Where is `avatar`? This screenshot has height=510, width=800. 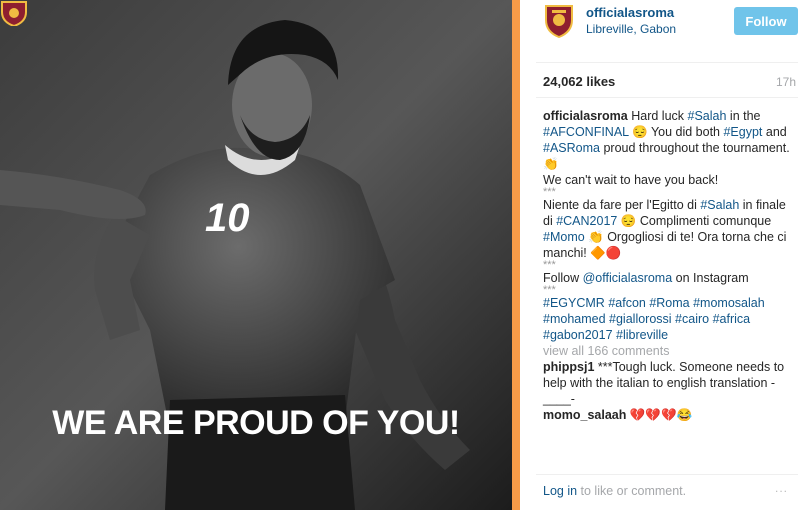
avatar is located at coordinates (559, 21).